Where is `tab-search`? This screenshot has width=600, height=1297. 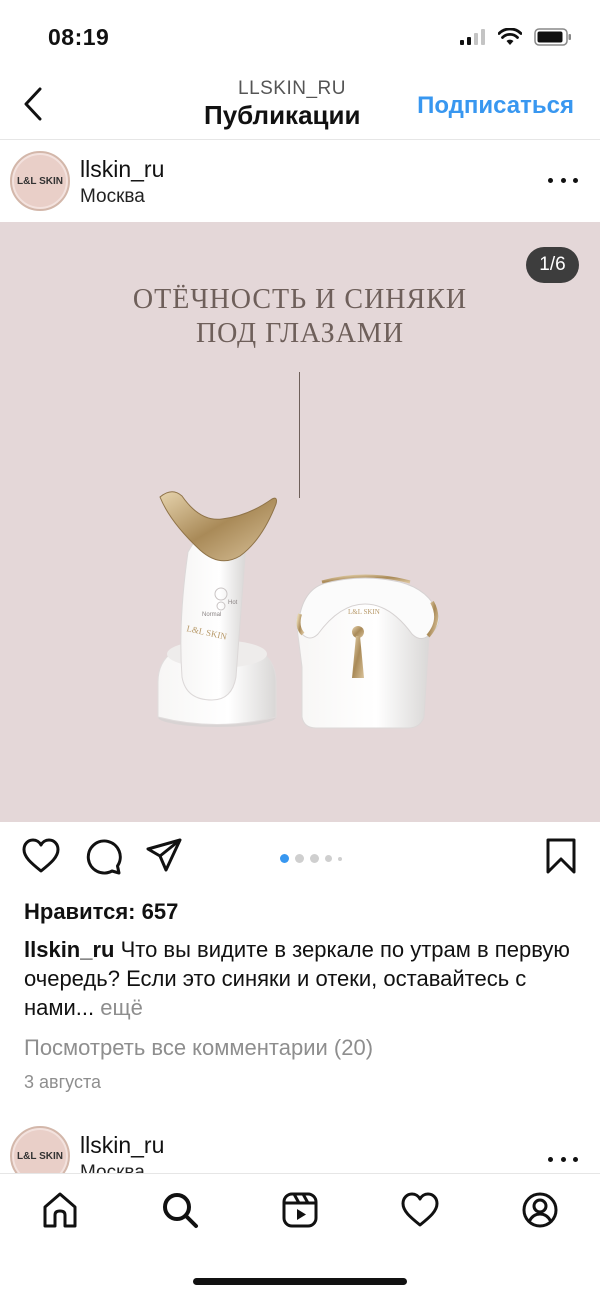
tab-search is located at coordinates (180, 1210).